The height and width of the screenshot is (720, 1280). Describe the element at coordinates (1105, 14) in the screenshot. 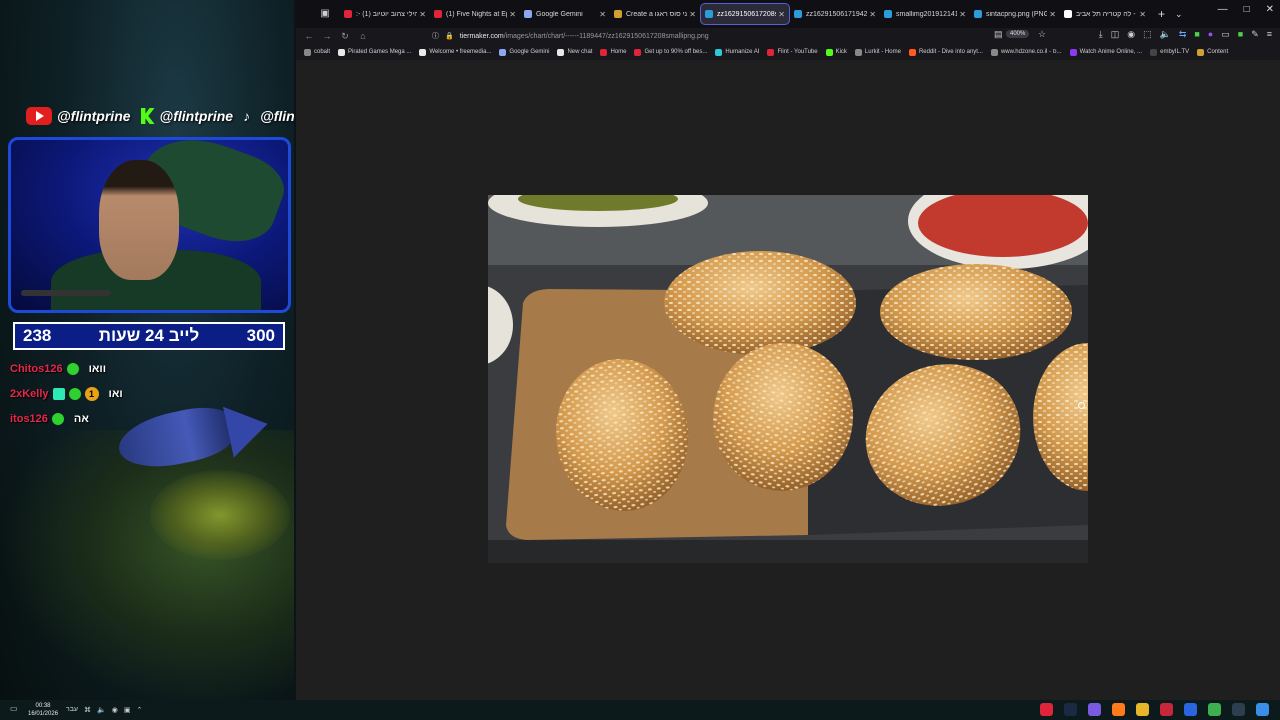

I see `browser-tab: לה קטריה תל אביב - ✕` at that location.